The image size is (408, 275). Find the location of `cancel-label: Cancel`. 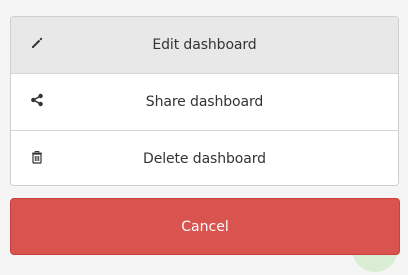

cancel-label: Cancel is located at coordinates (205, 226).